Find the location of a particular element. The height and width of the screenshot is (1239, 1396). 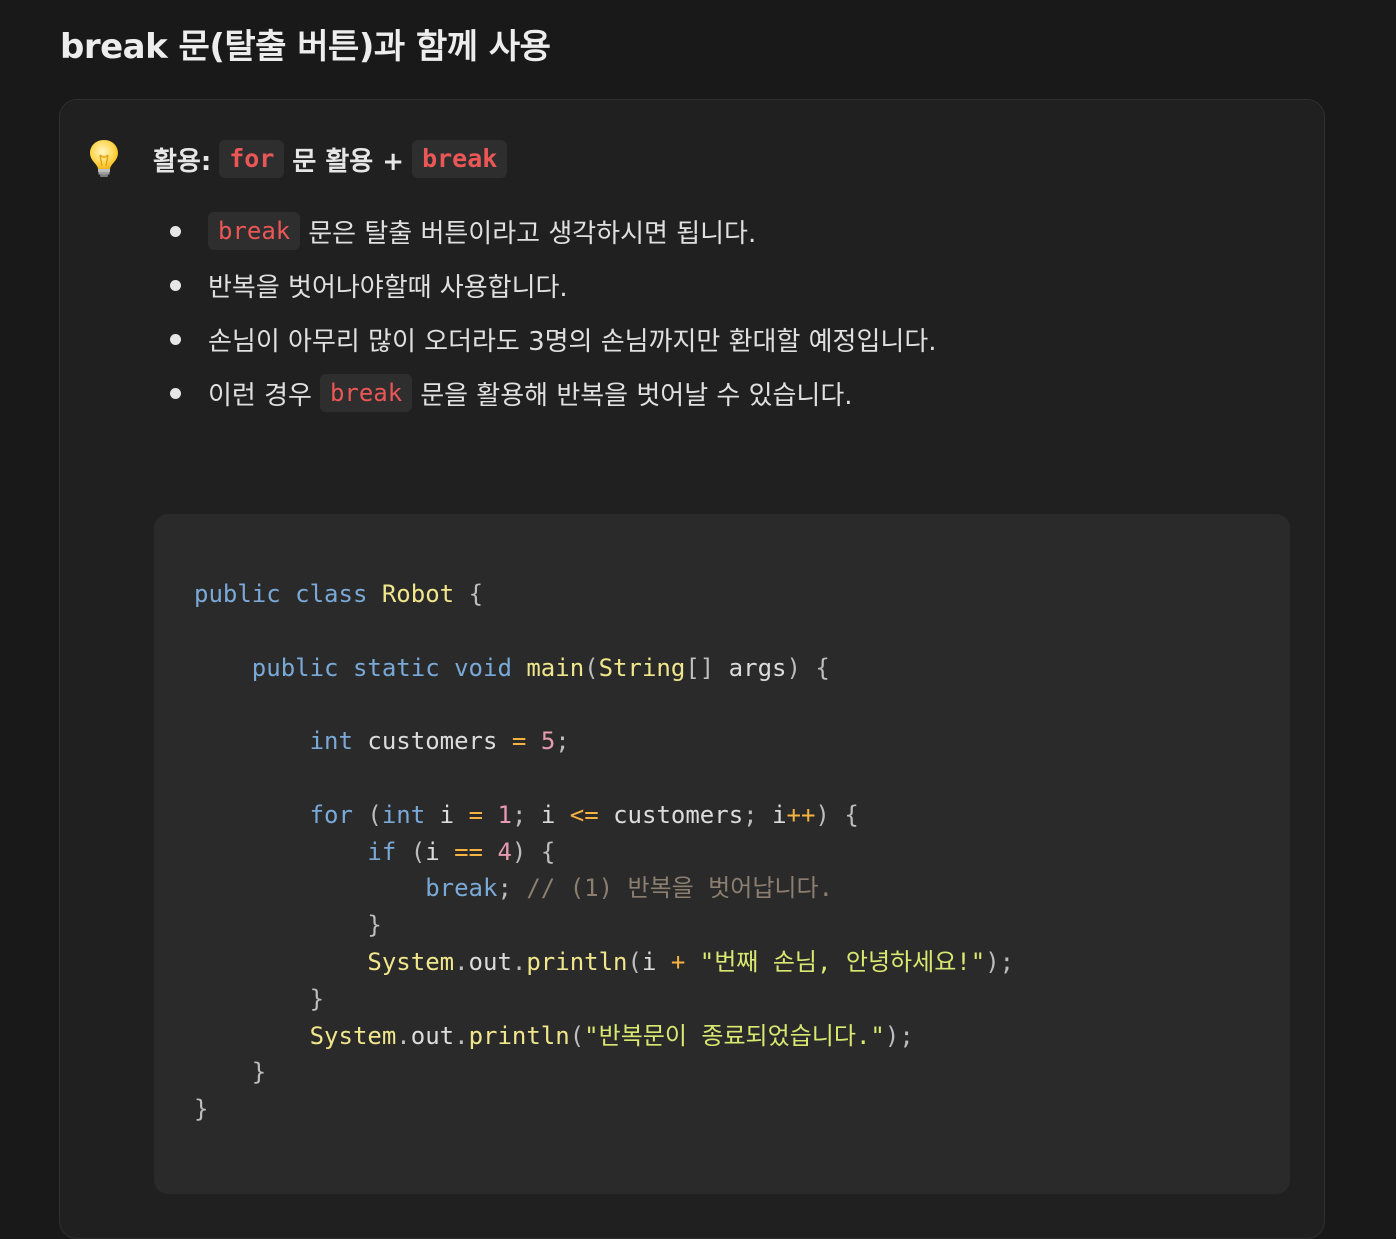

bullet-text-before: 이런 경우 is located at coordinates (260, 395).